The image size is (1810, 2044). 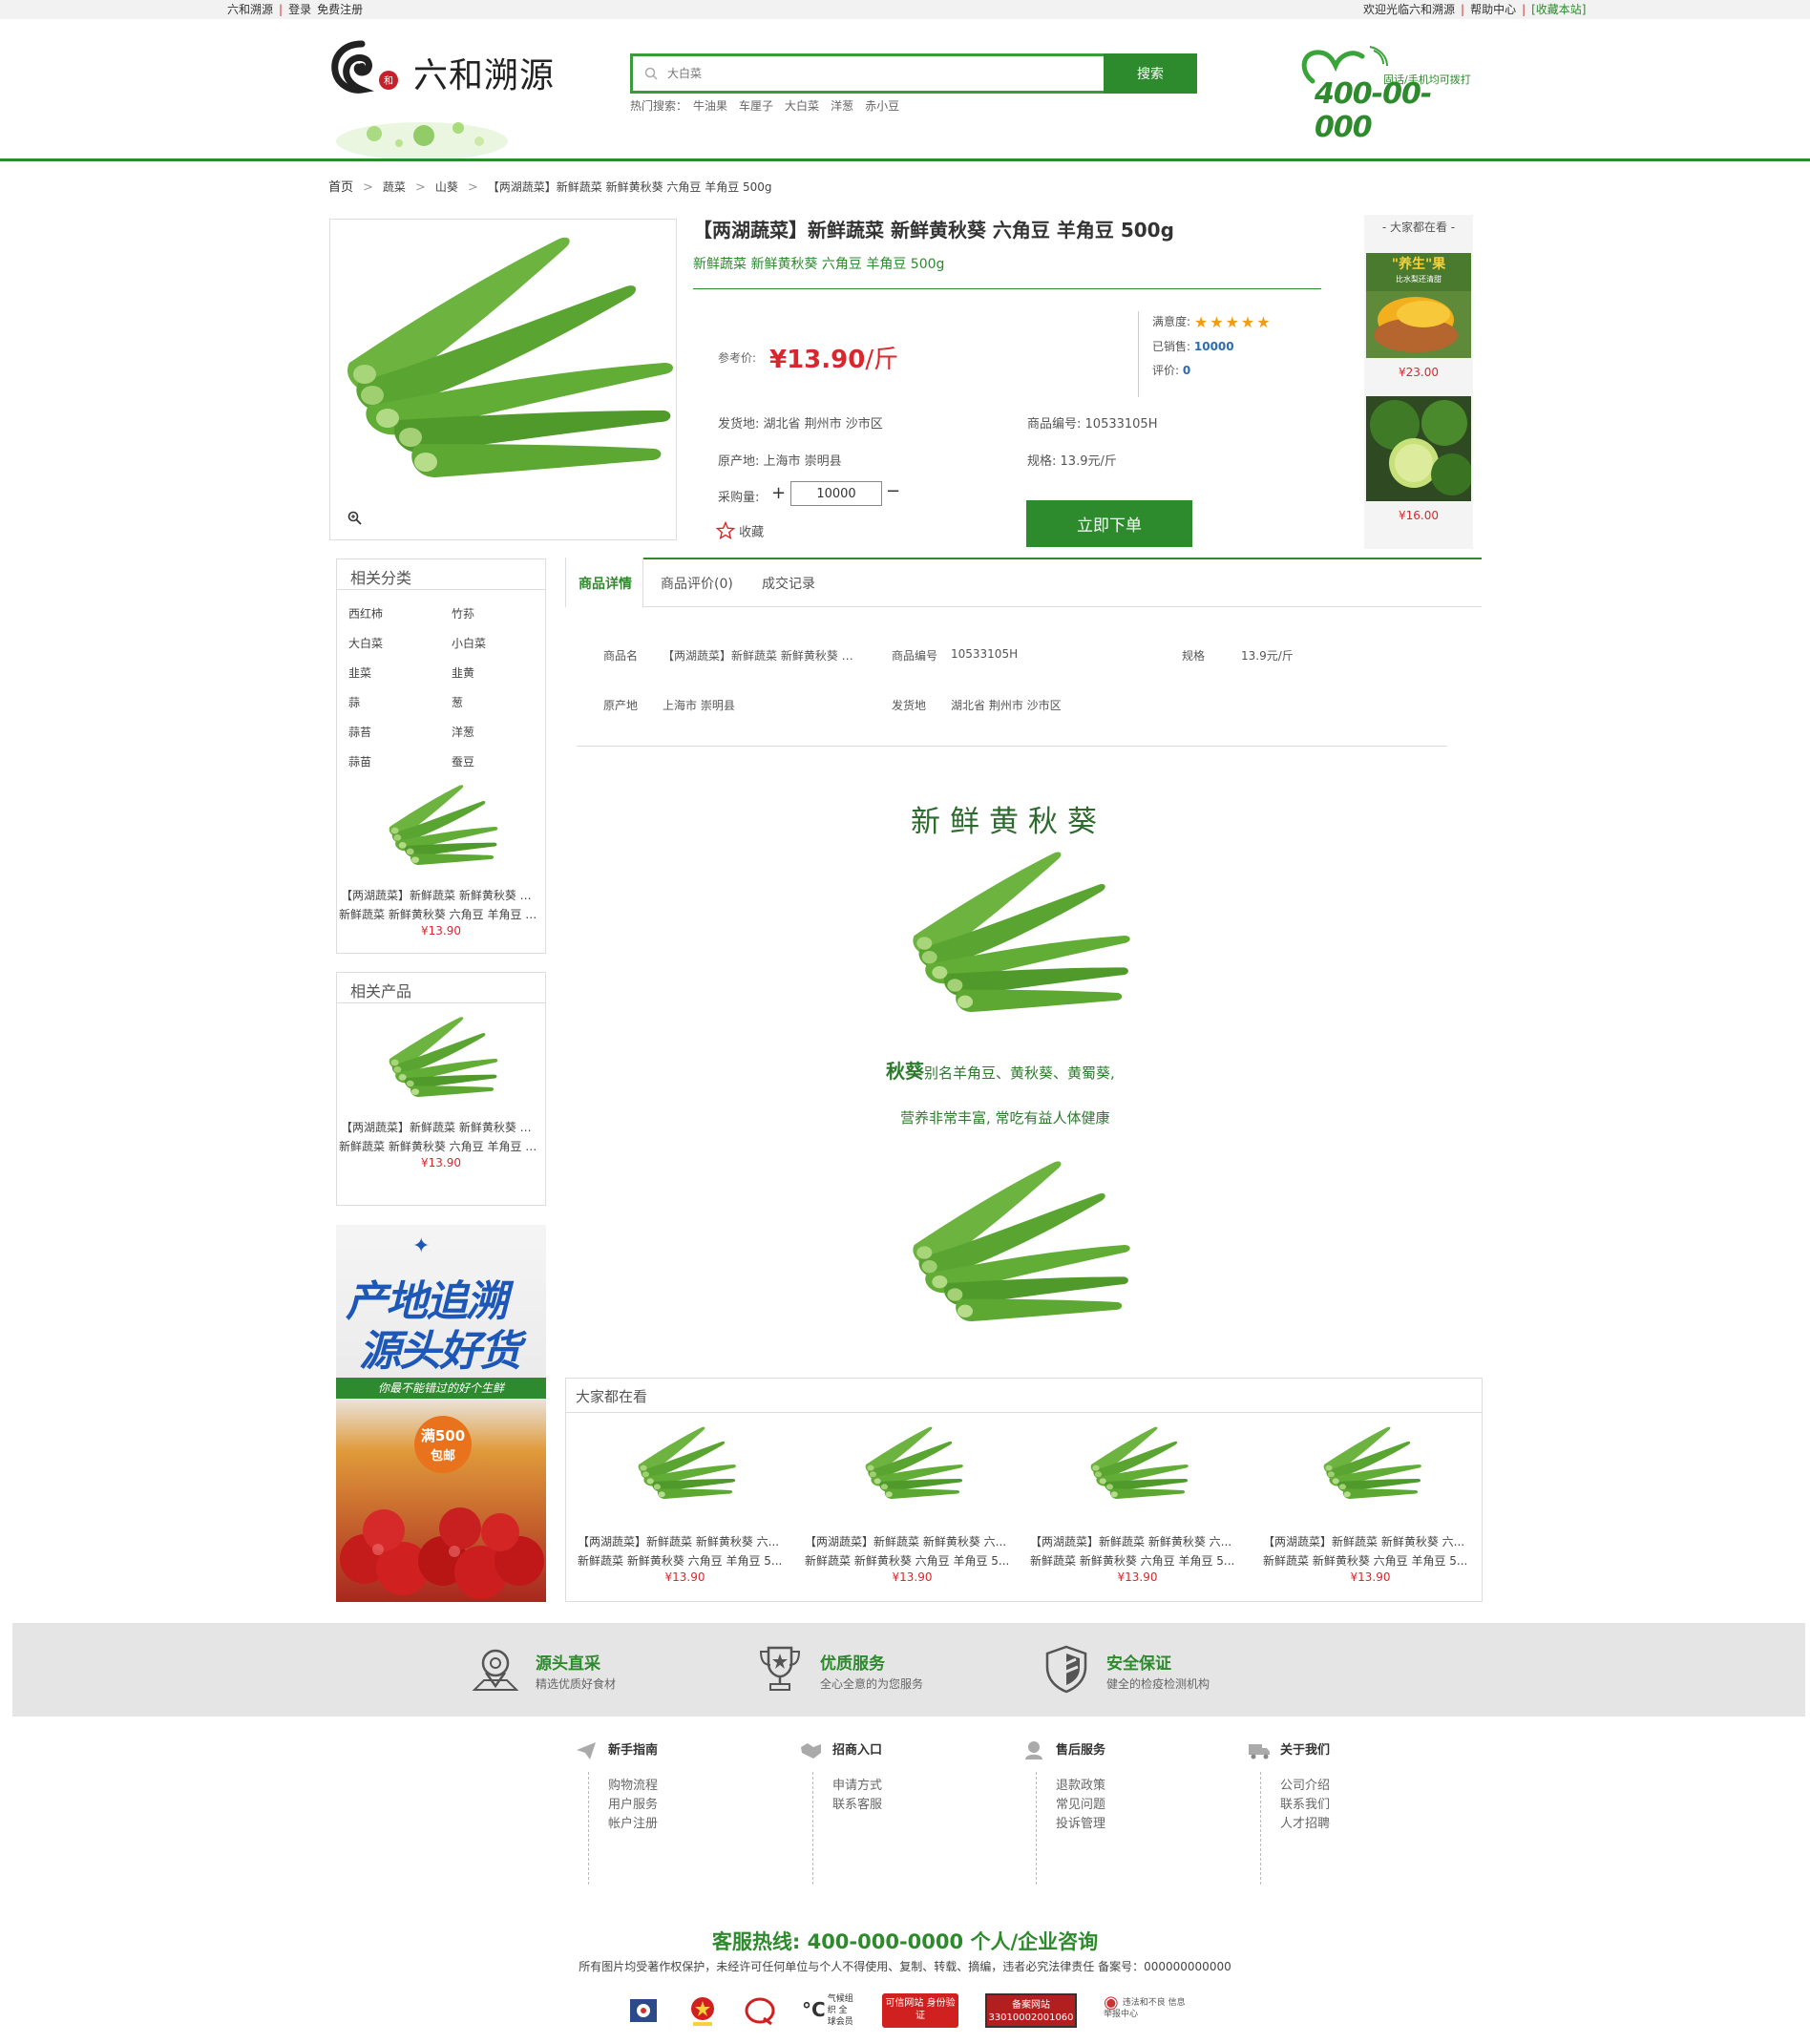 I want to click on site-home-link: 六和溯源, so click(x=250, y=9).